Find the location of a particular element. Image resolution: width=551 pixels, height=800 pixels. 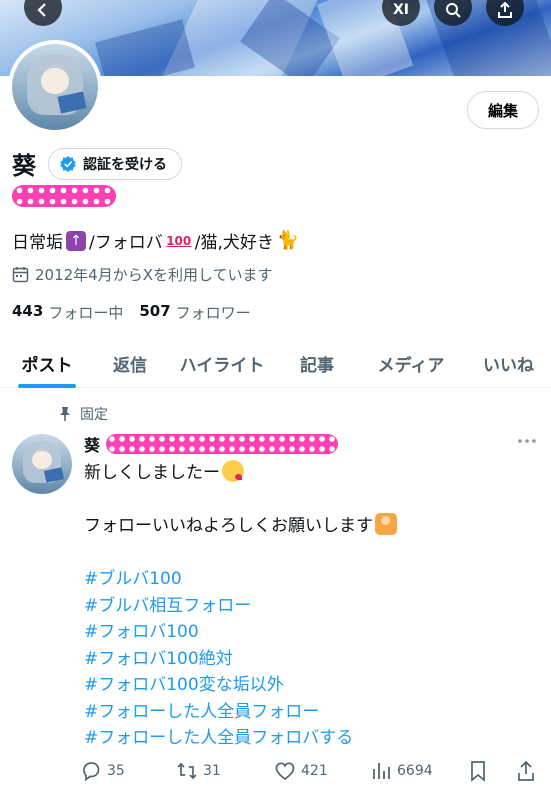

hashtag-link: #フォロバ100 is located at coordinates (240, 632).